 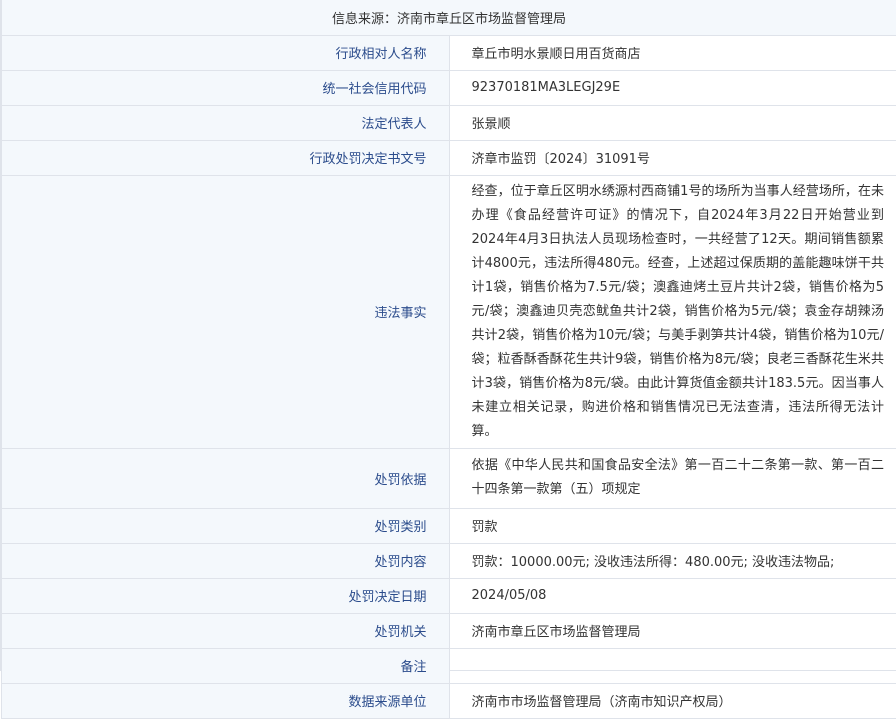 I want to click on label-credit-code: 统一社会信用代码, so click(x=226, y=87).